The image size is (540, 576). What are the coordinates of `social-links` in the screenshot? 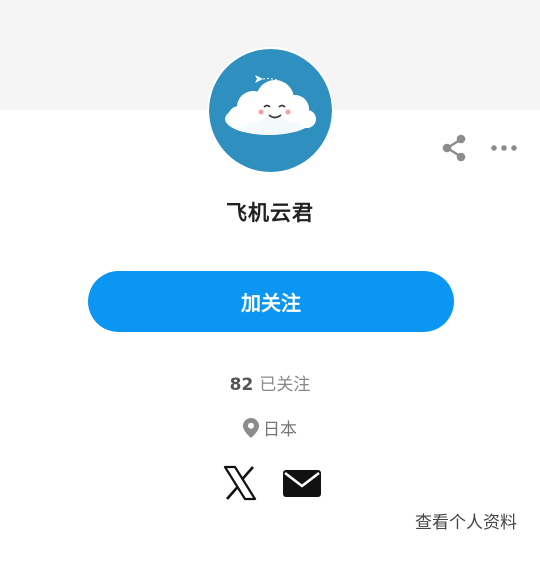 It's located at (272, 483).